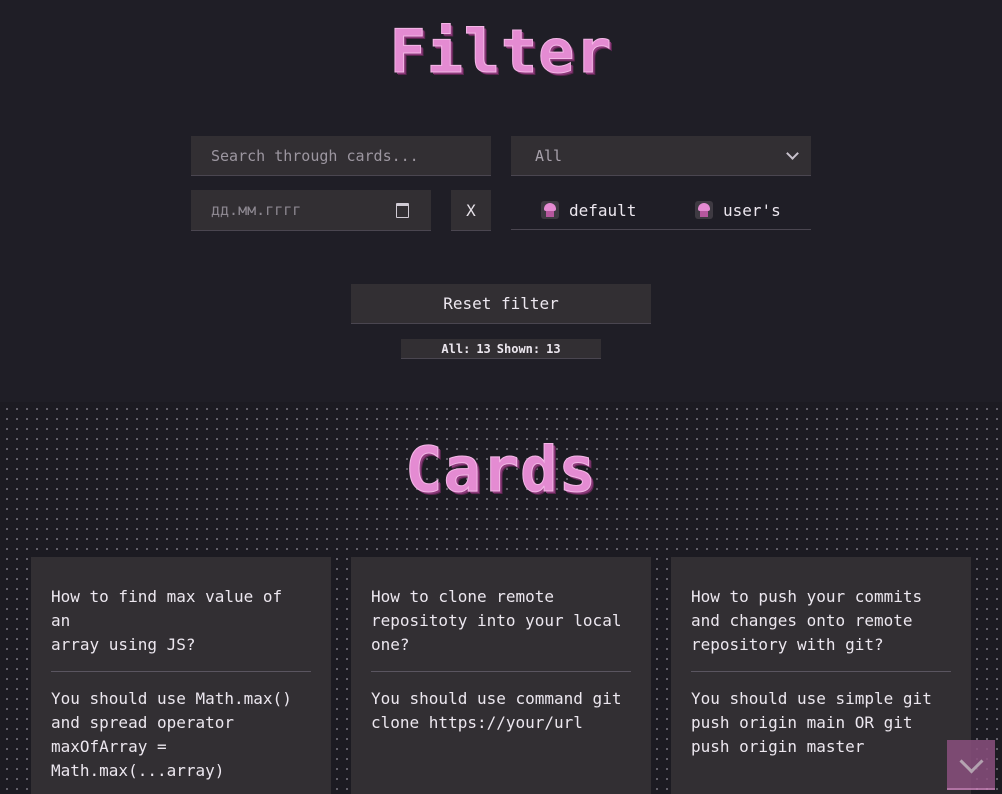  What do you see at coordinates (501, 470) in the screenshot?
I see `cards-title: Cards` at bounding box center [501, 470].